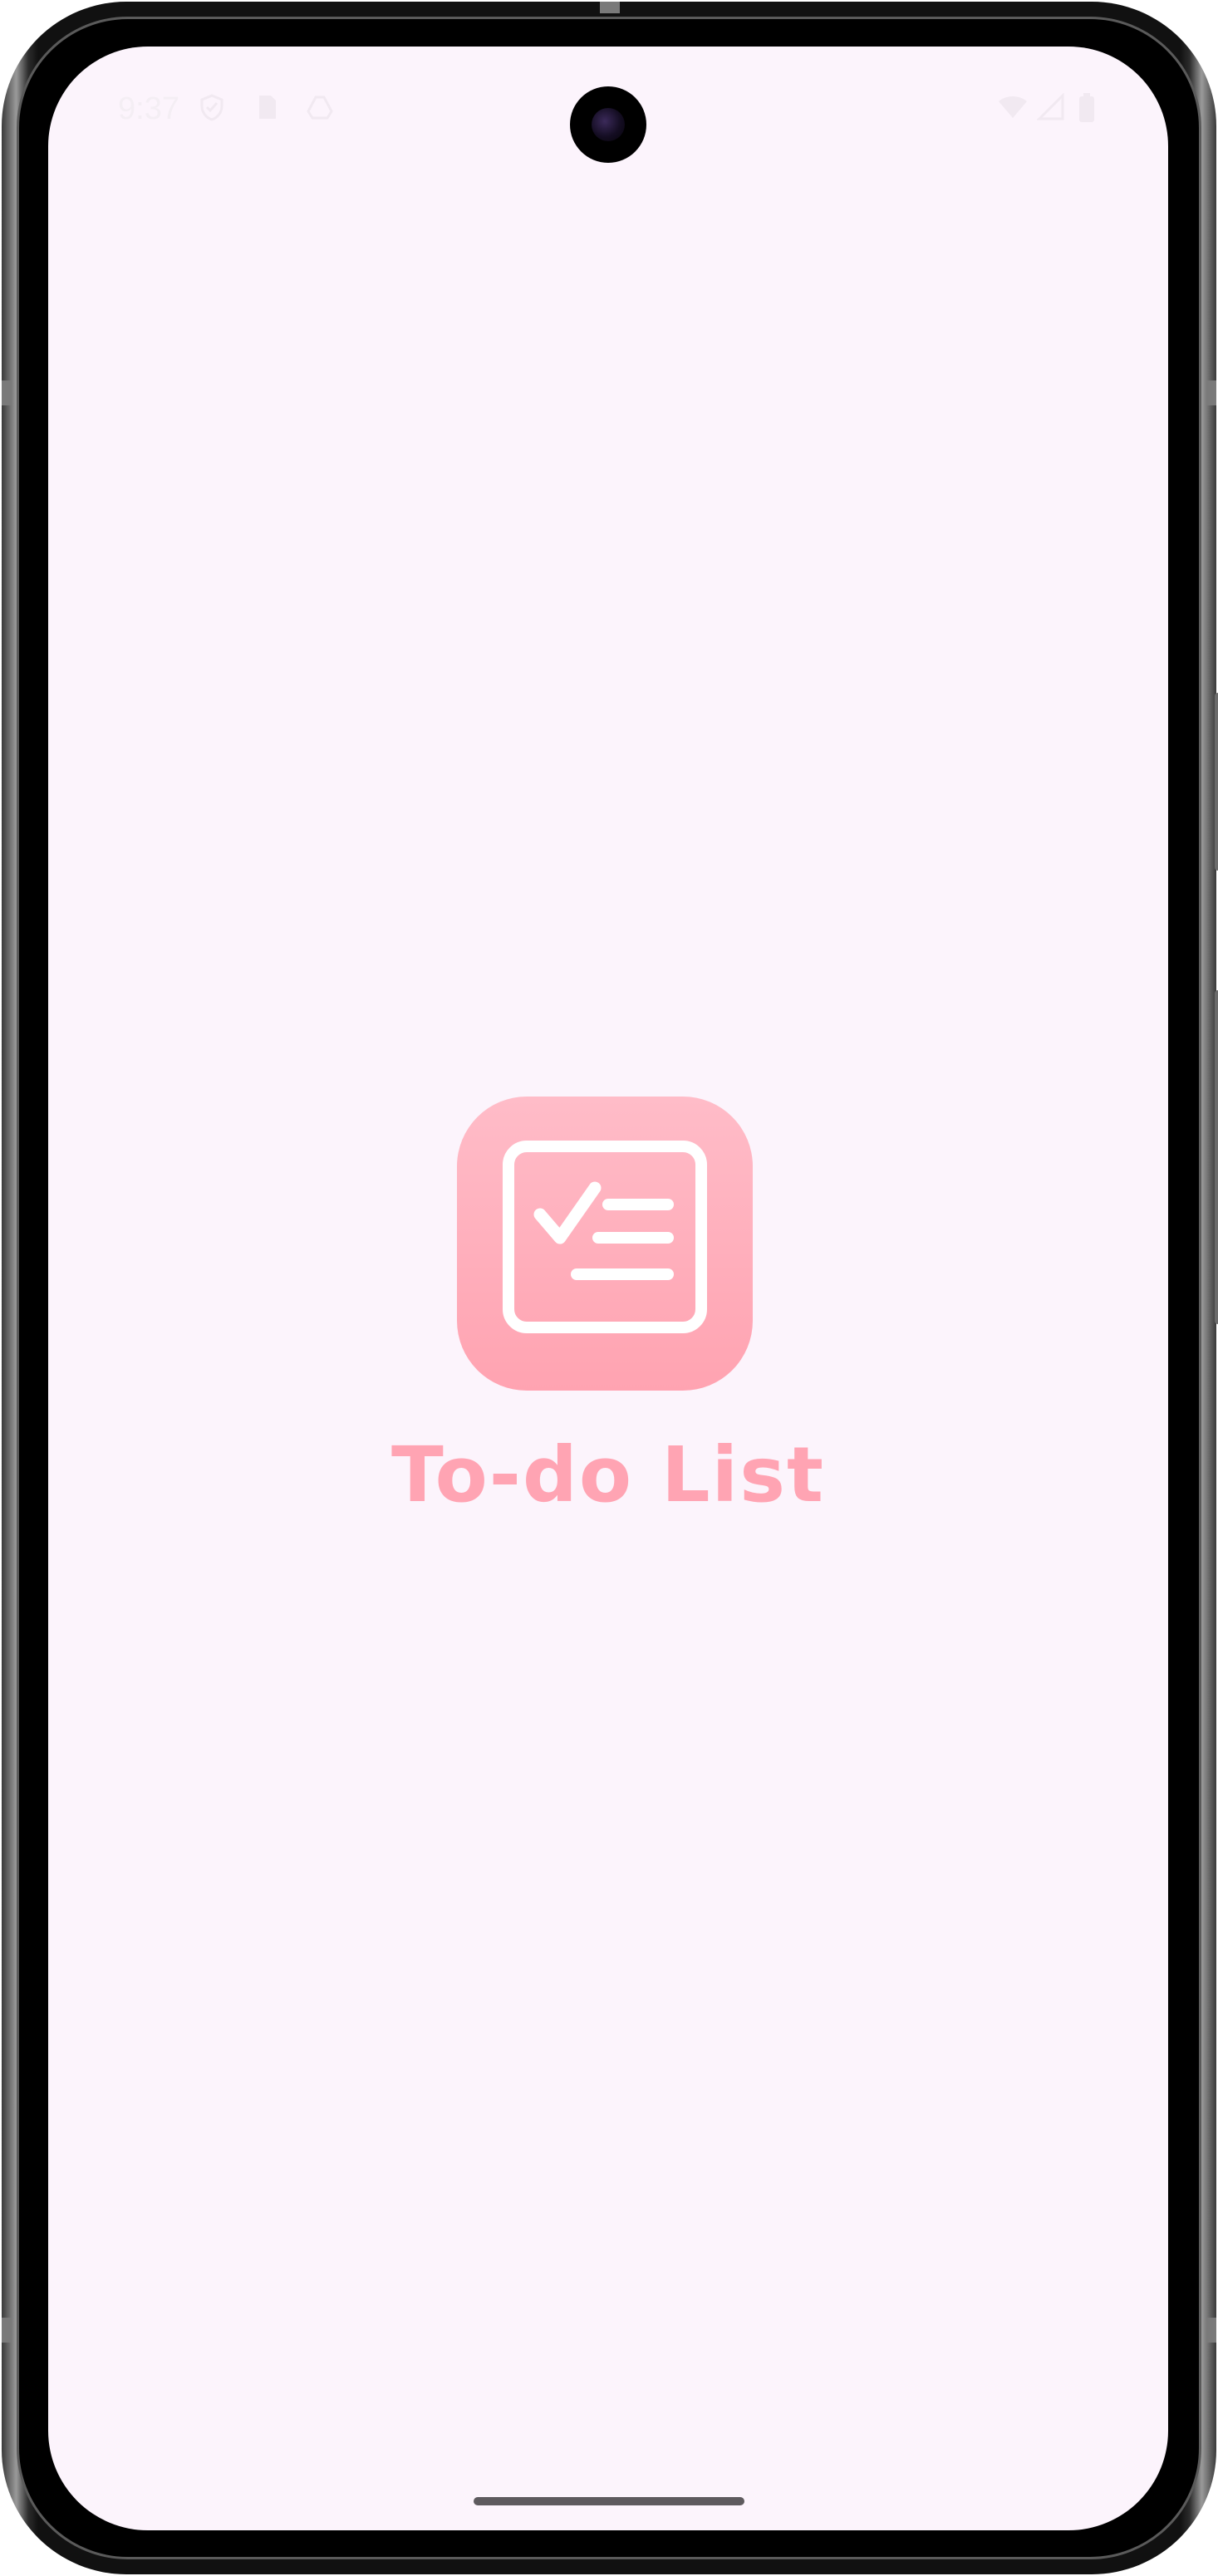 This screenshot has width=1218, height=2576. What do you see at coordinates (7, 2330) in the screenshot?
I see `antenna-band-left-bottom` at bounding box center [7, 2330].